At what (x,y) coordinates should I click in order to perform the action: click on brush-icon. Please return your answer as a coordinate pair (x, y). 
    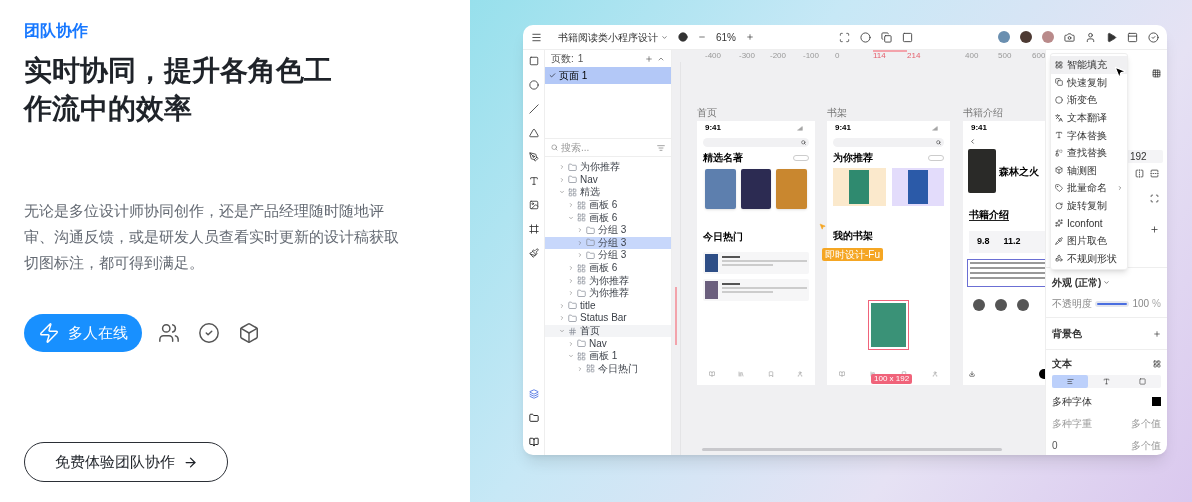
    Looking at the image, I should click on (533, 253).